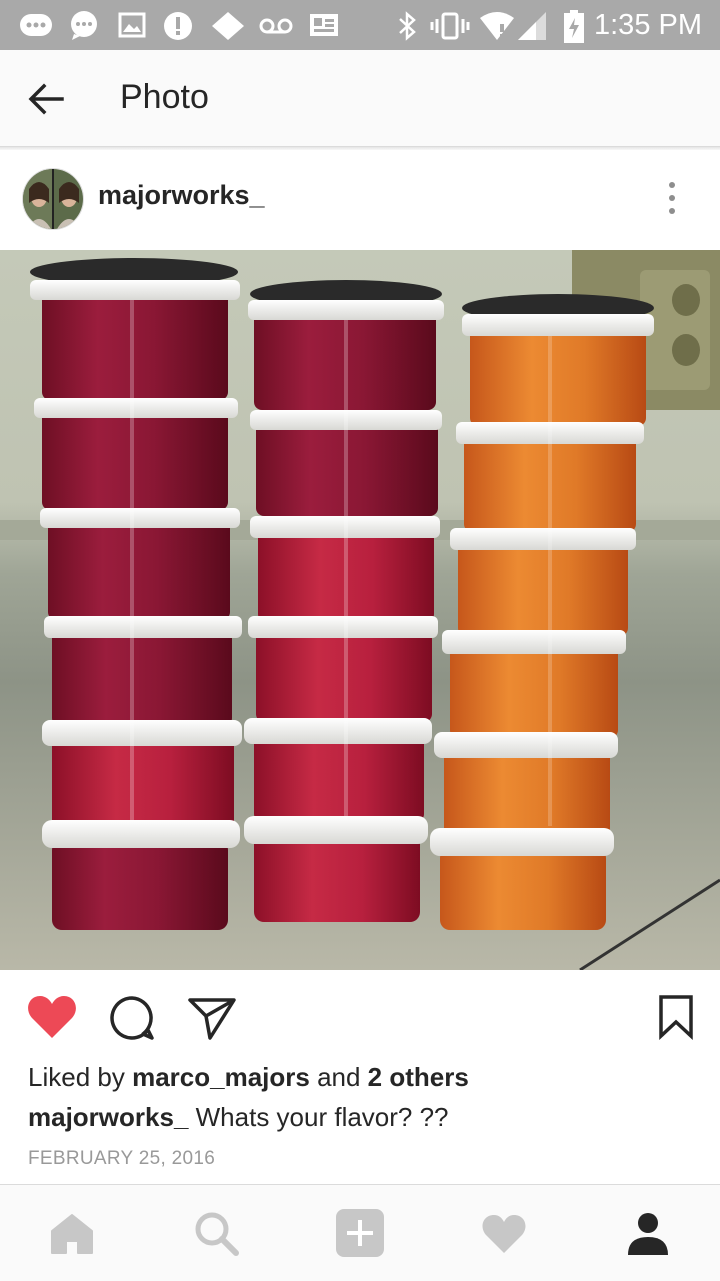  I want to click on bottom-nav, so click(360, 1232).